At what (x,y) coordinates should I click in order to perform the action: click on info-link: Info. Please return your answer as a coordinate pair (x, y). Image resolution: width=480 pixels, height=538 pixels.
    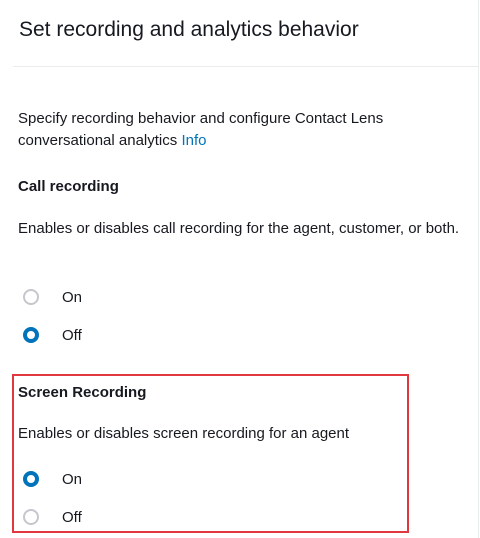
    Looking at the image, I should click on (193, 140).